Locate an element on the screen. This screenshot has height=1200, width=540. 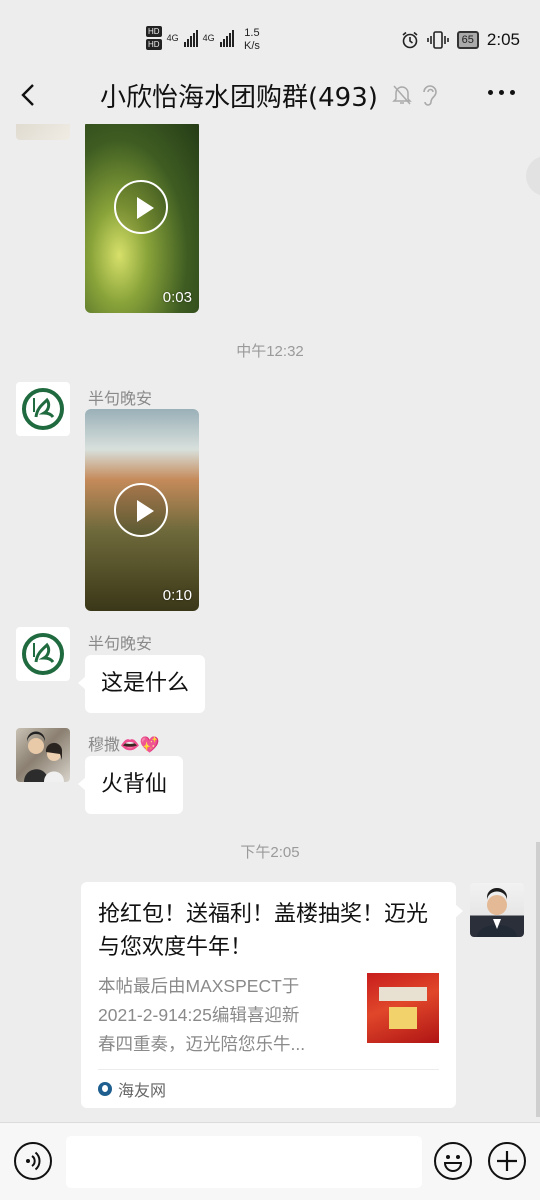
timestamp: 中午12:32 is located at coordinates (270, 351).